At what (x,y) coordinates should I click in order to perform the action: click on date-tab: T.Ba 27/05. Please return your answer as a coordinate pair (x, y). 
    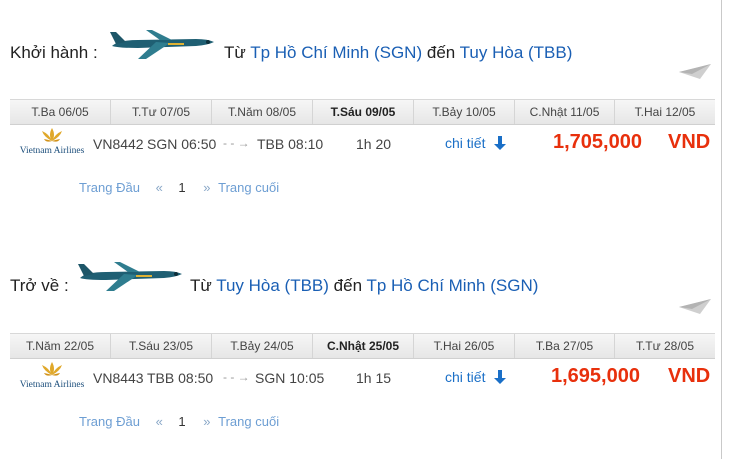
    Looking at the image, I should click on (565, 346).